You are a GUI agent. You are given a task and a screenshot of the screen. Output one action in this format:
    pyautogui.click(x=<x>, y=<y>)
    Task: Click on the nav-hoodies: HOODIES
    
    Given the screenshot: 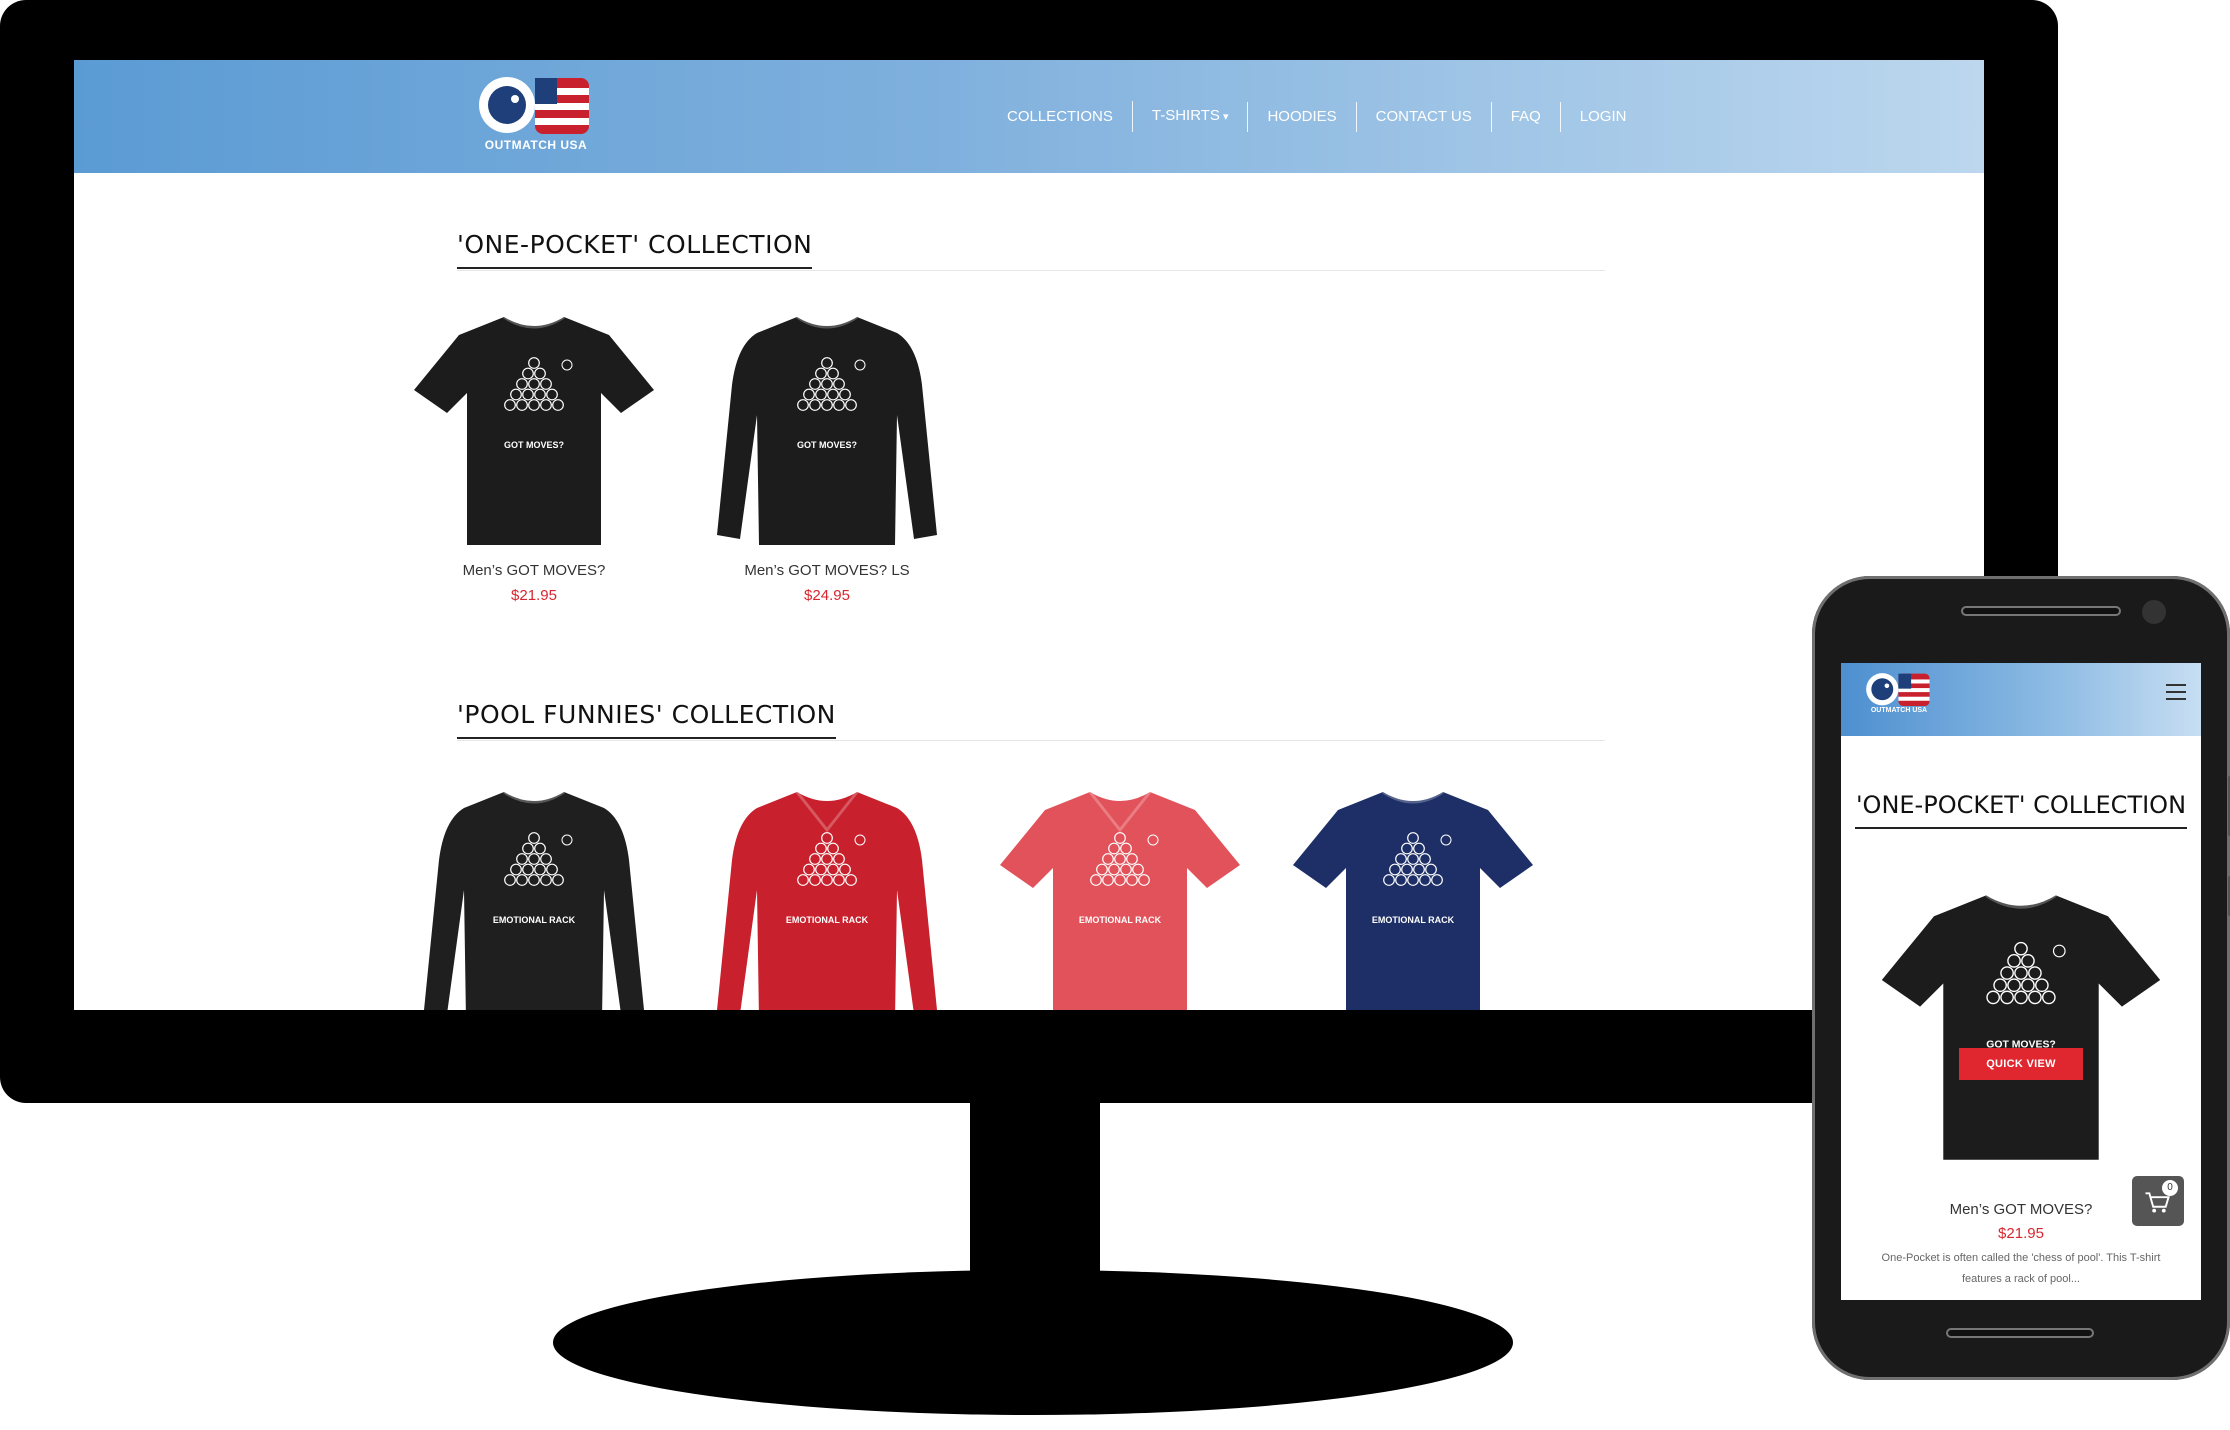 What is the action you would take?
    pyautogui.click(x=1301, y=116)
    